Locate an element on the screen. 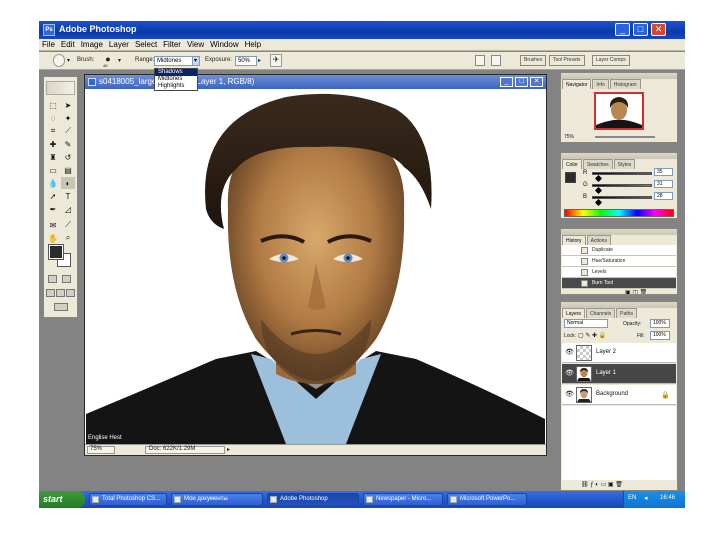  menu-layer: Layer is located at coordinates (119, 45).